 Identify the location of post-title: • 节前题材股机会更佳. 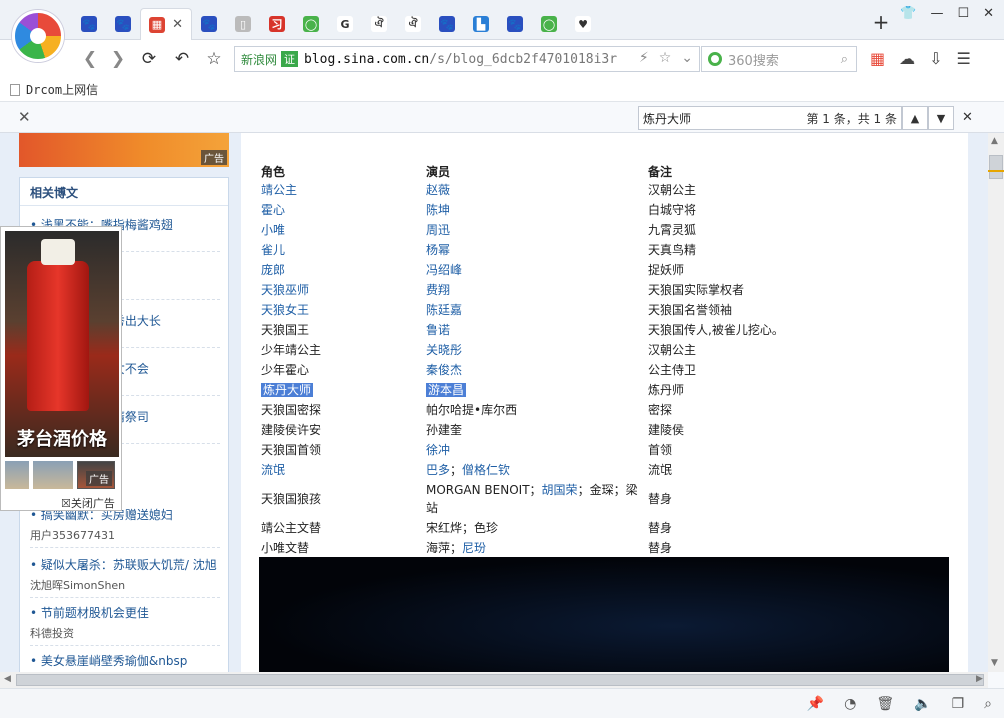
(125, 612).